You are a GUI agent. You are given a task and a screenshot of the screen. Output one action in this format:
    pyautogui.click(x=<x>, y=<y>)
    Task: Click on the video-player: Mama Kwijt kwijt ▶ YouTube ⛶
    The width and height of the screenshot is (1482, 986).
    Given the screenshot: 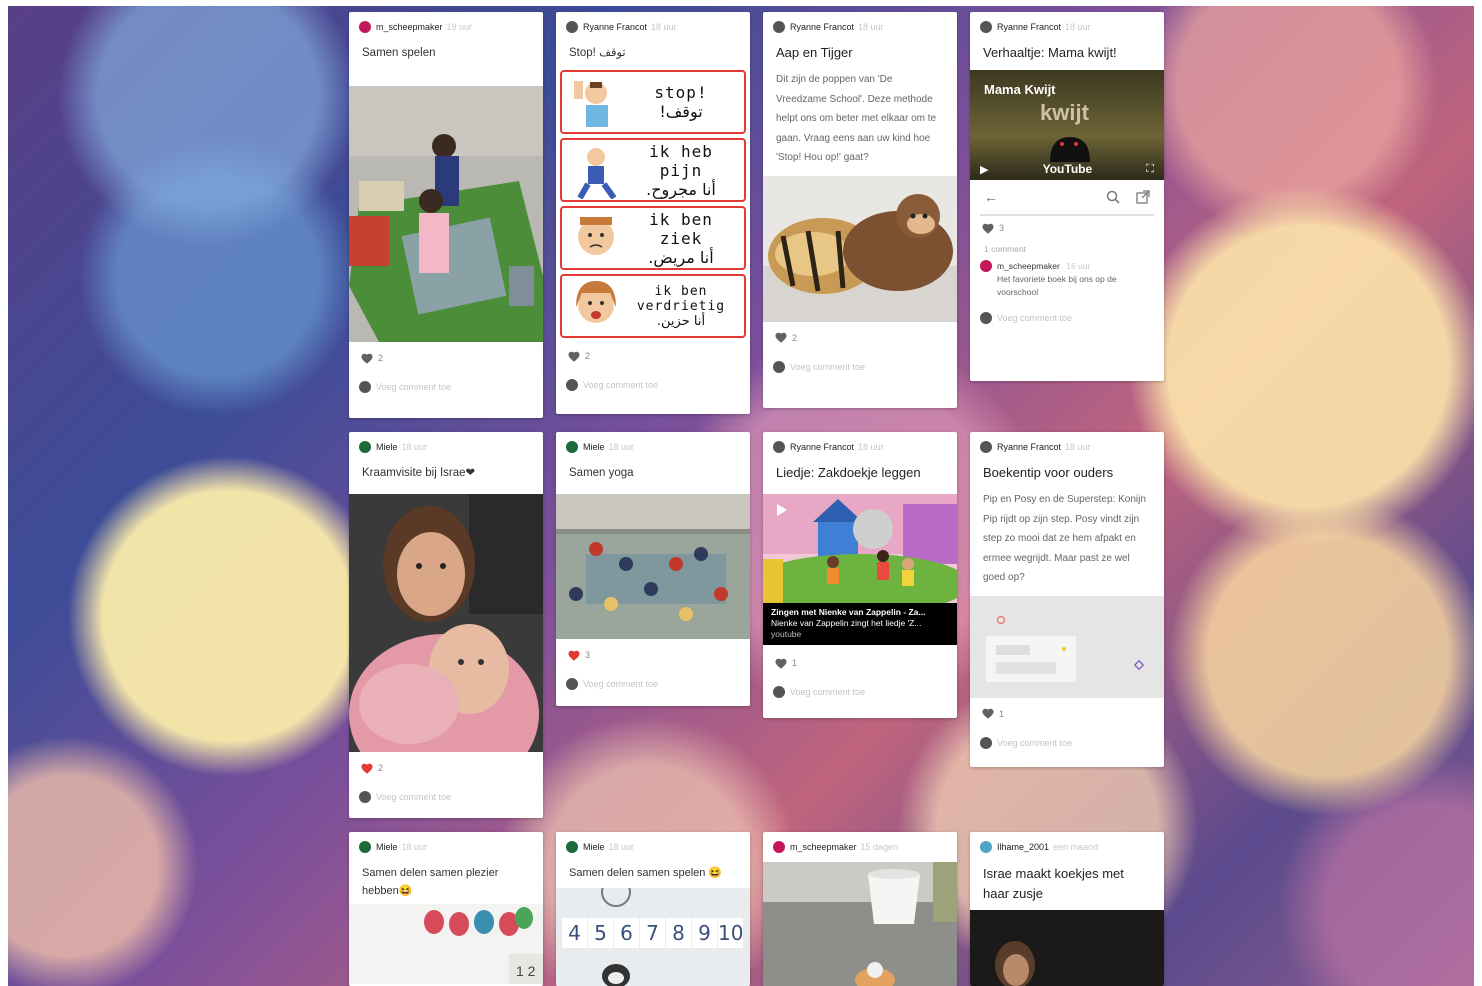 What is the action you would take?
    pyautogui.click(x=1067, y=125)
    